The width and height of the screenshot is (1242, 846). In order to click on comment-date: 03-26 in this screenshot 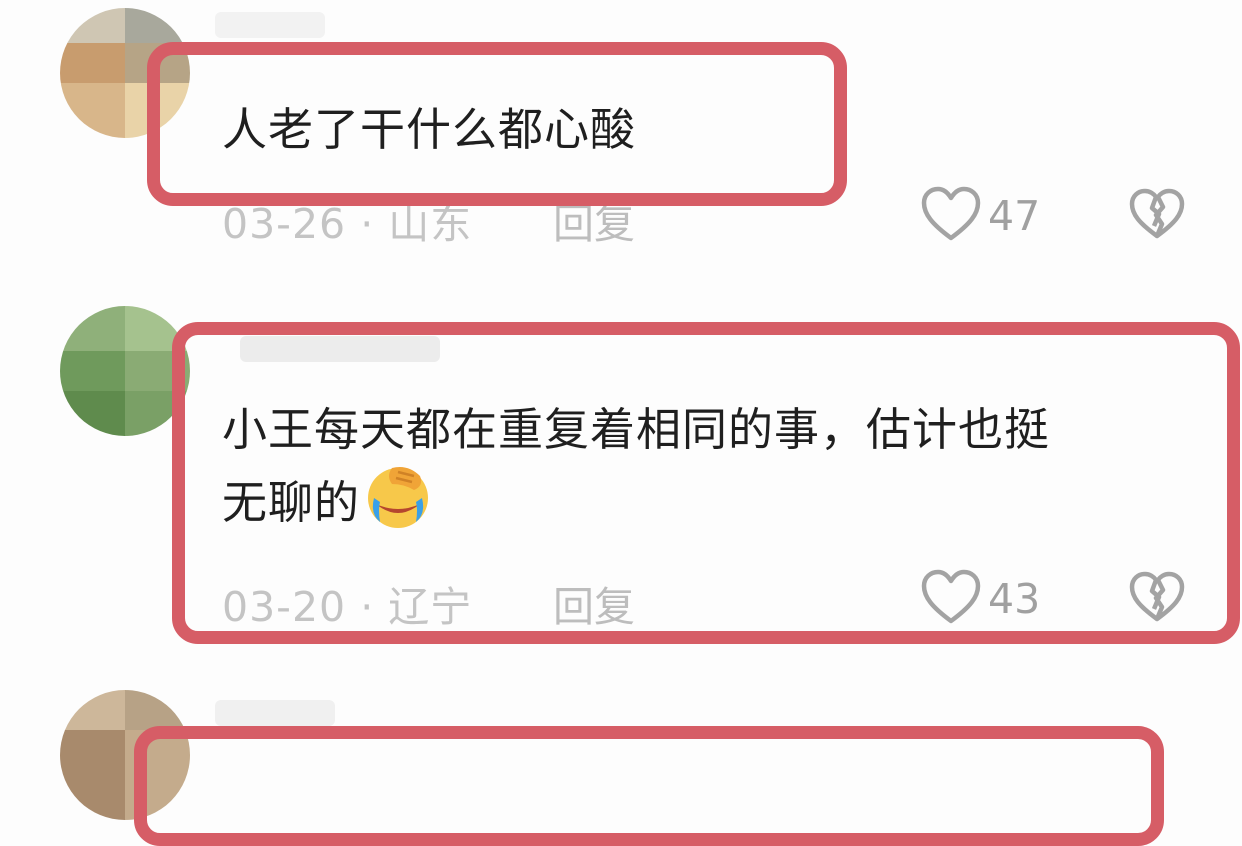, I will do `click(284, 224)`.